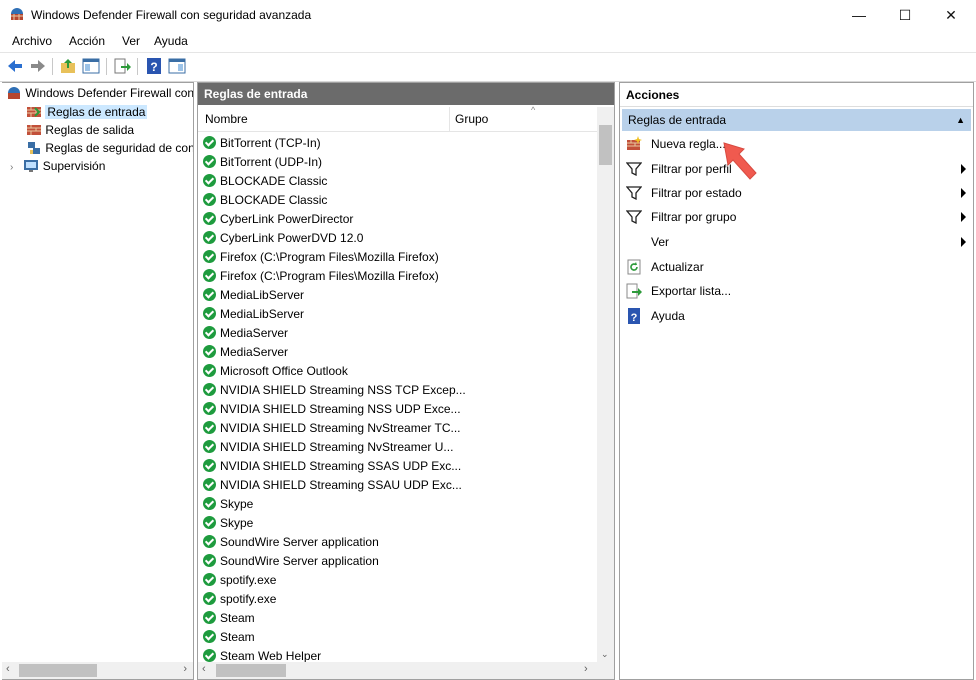 The width and height of the screenshot is (976, 680). What do you see at coordinates (131, 41) in the screenshot?
I see `menu-ver: Ver` at bounding box center [131, 41].